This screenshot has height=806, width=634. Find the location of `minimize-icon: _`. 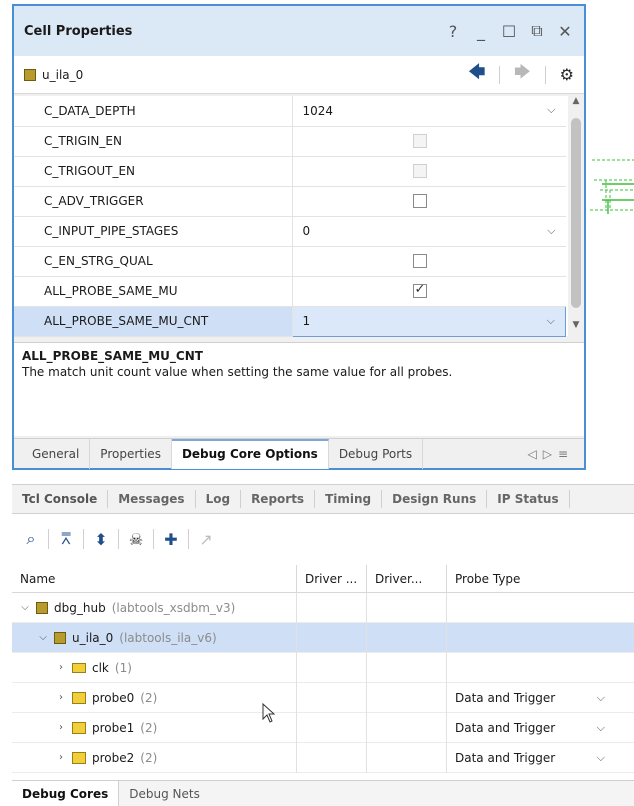

minimize-icon: _ is located at coordinates (481, 31).